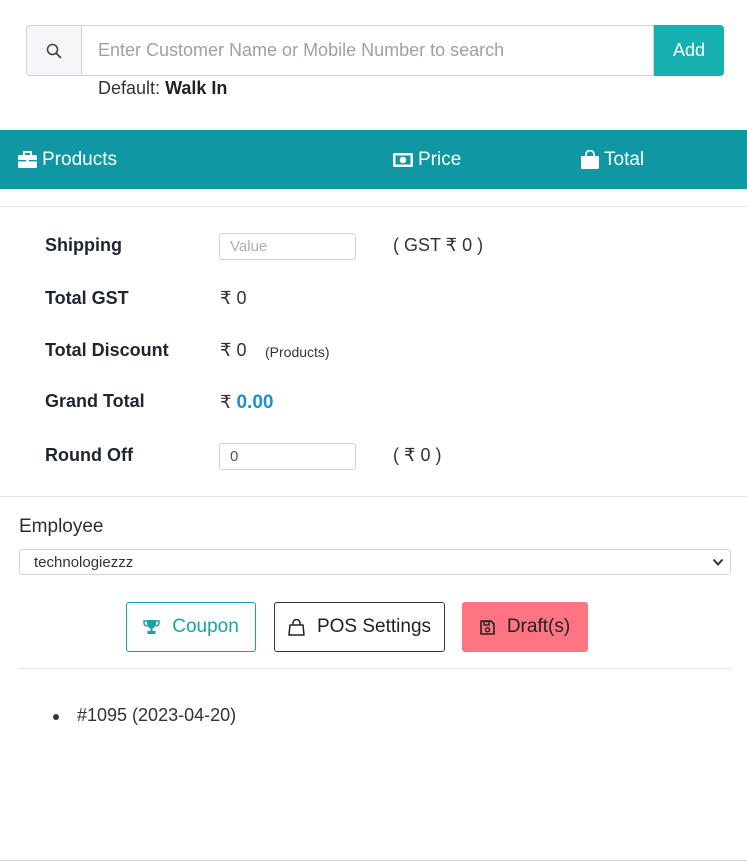  I want to click on search-icon, so click(54, 50).